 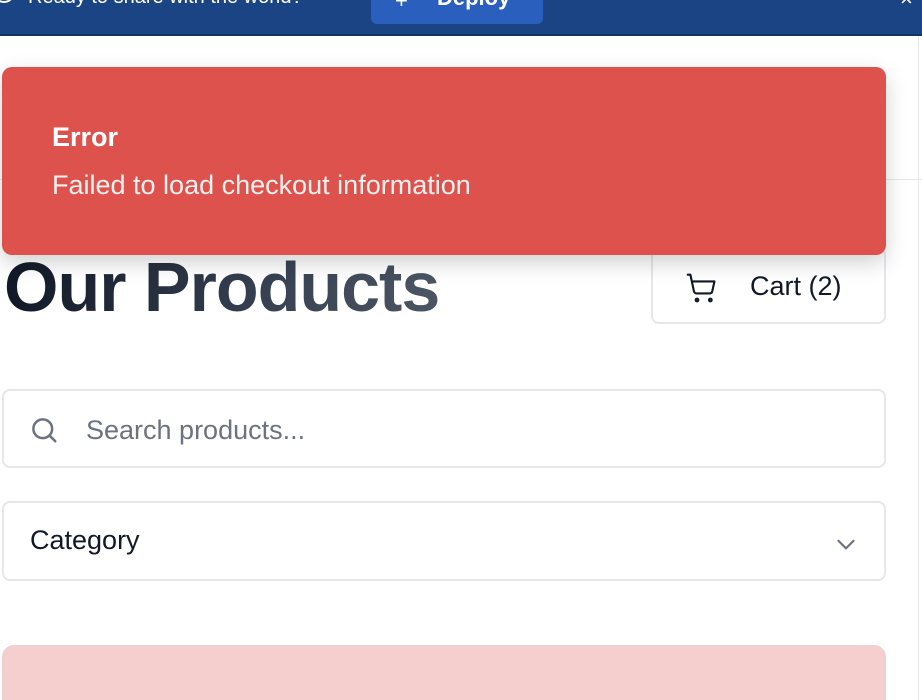 I want to click on toast-message: Failed to load checkout information, so click(x=261, y=185).